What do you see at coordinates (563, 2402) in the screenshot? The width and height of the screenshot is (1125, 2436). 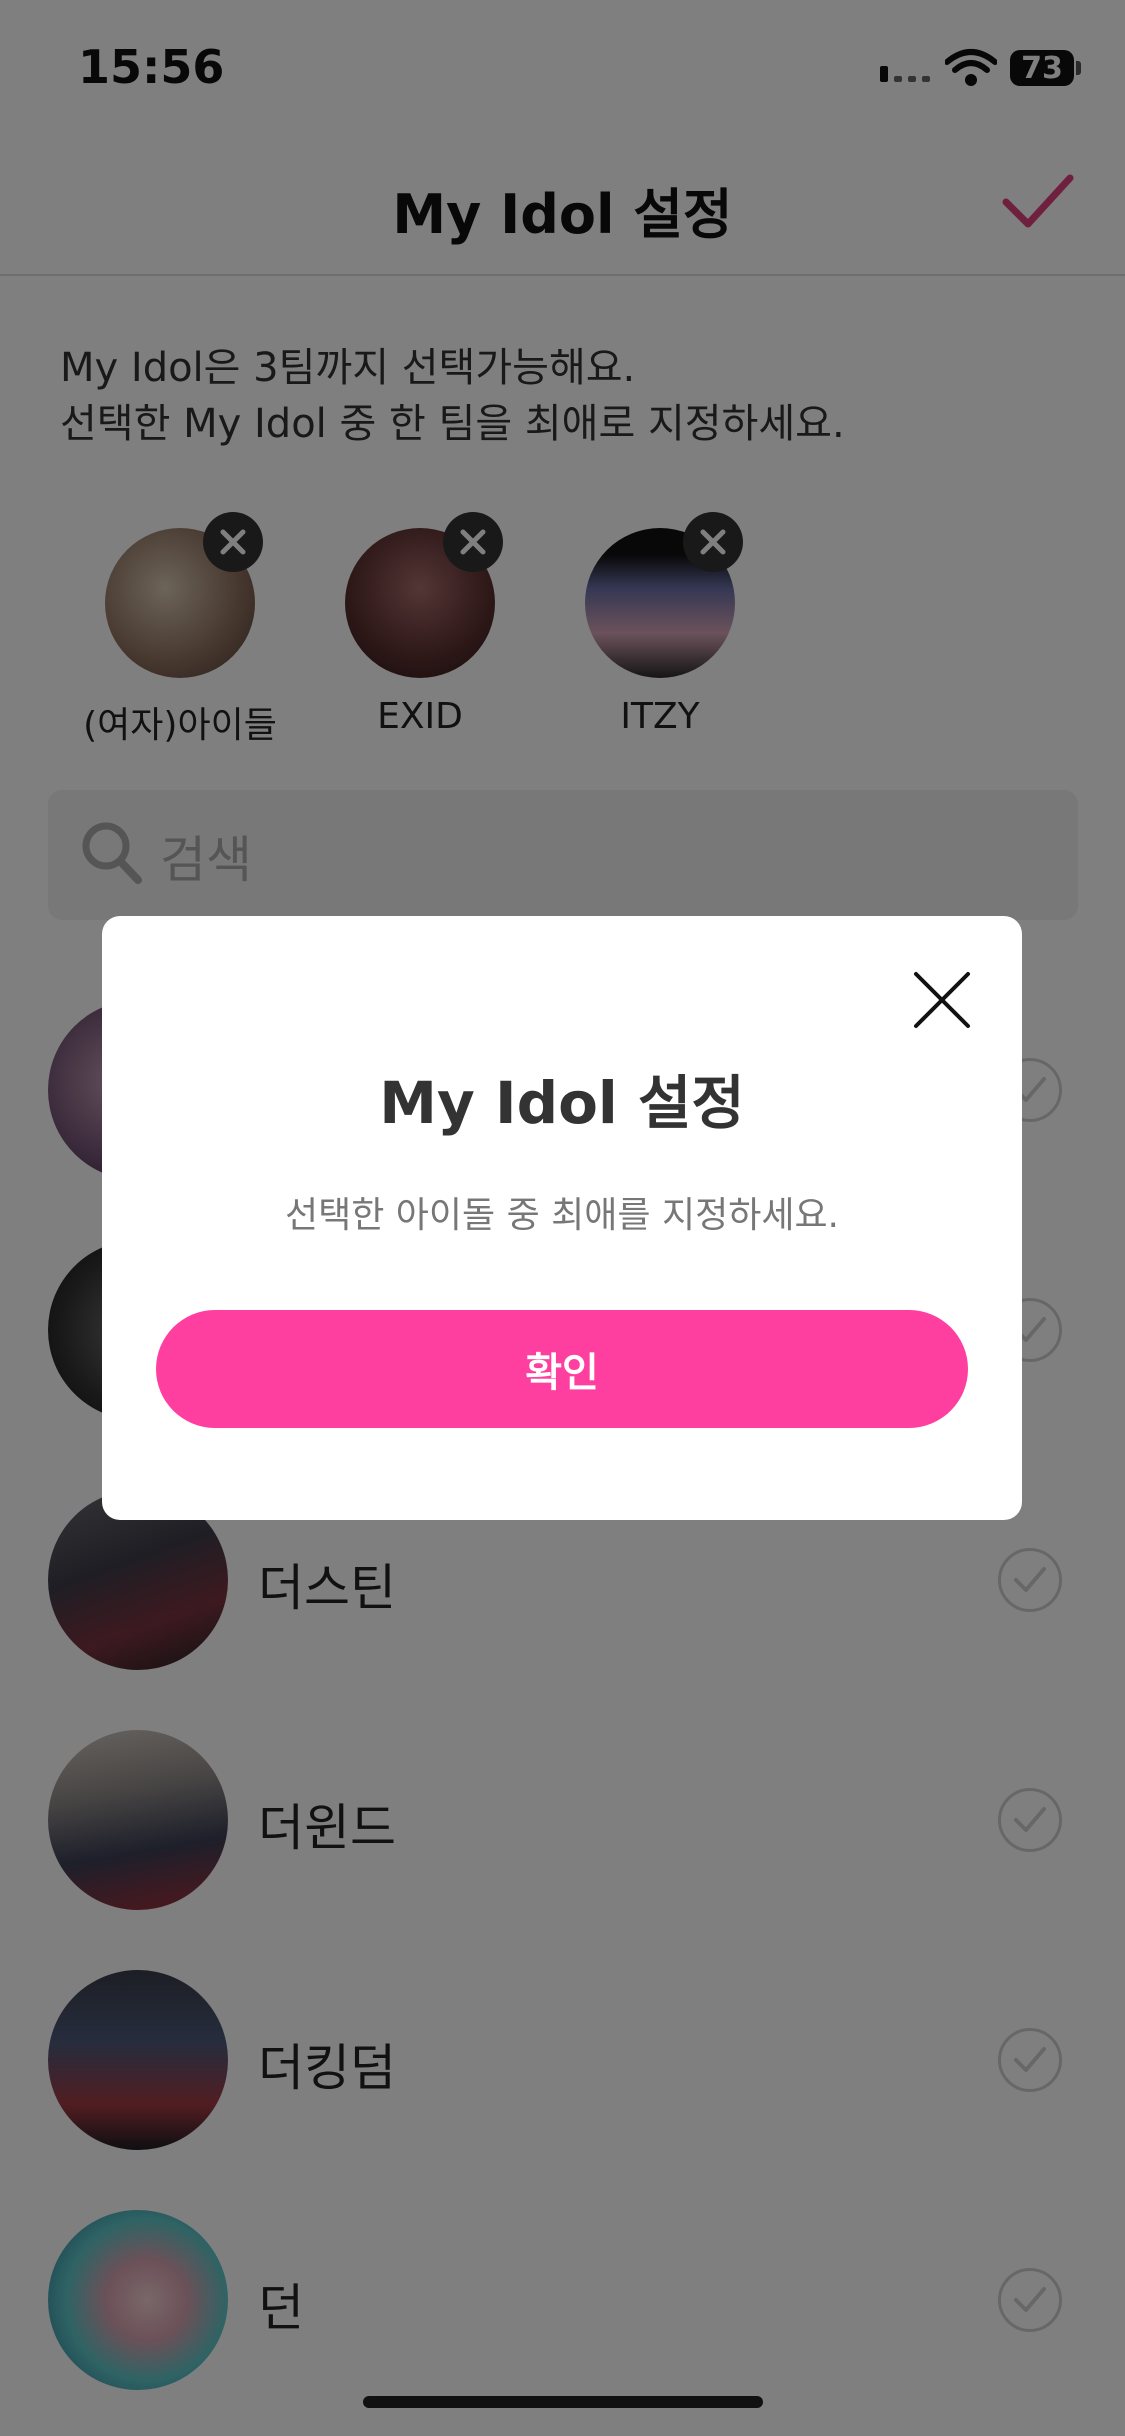 I see `home-indicator` at bounding box center [563, 2402].